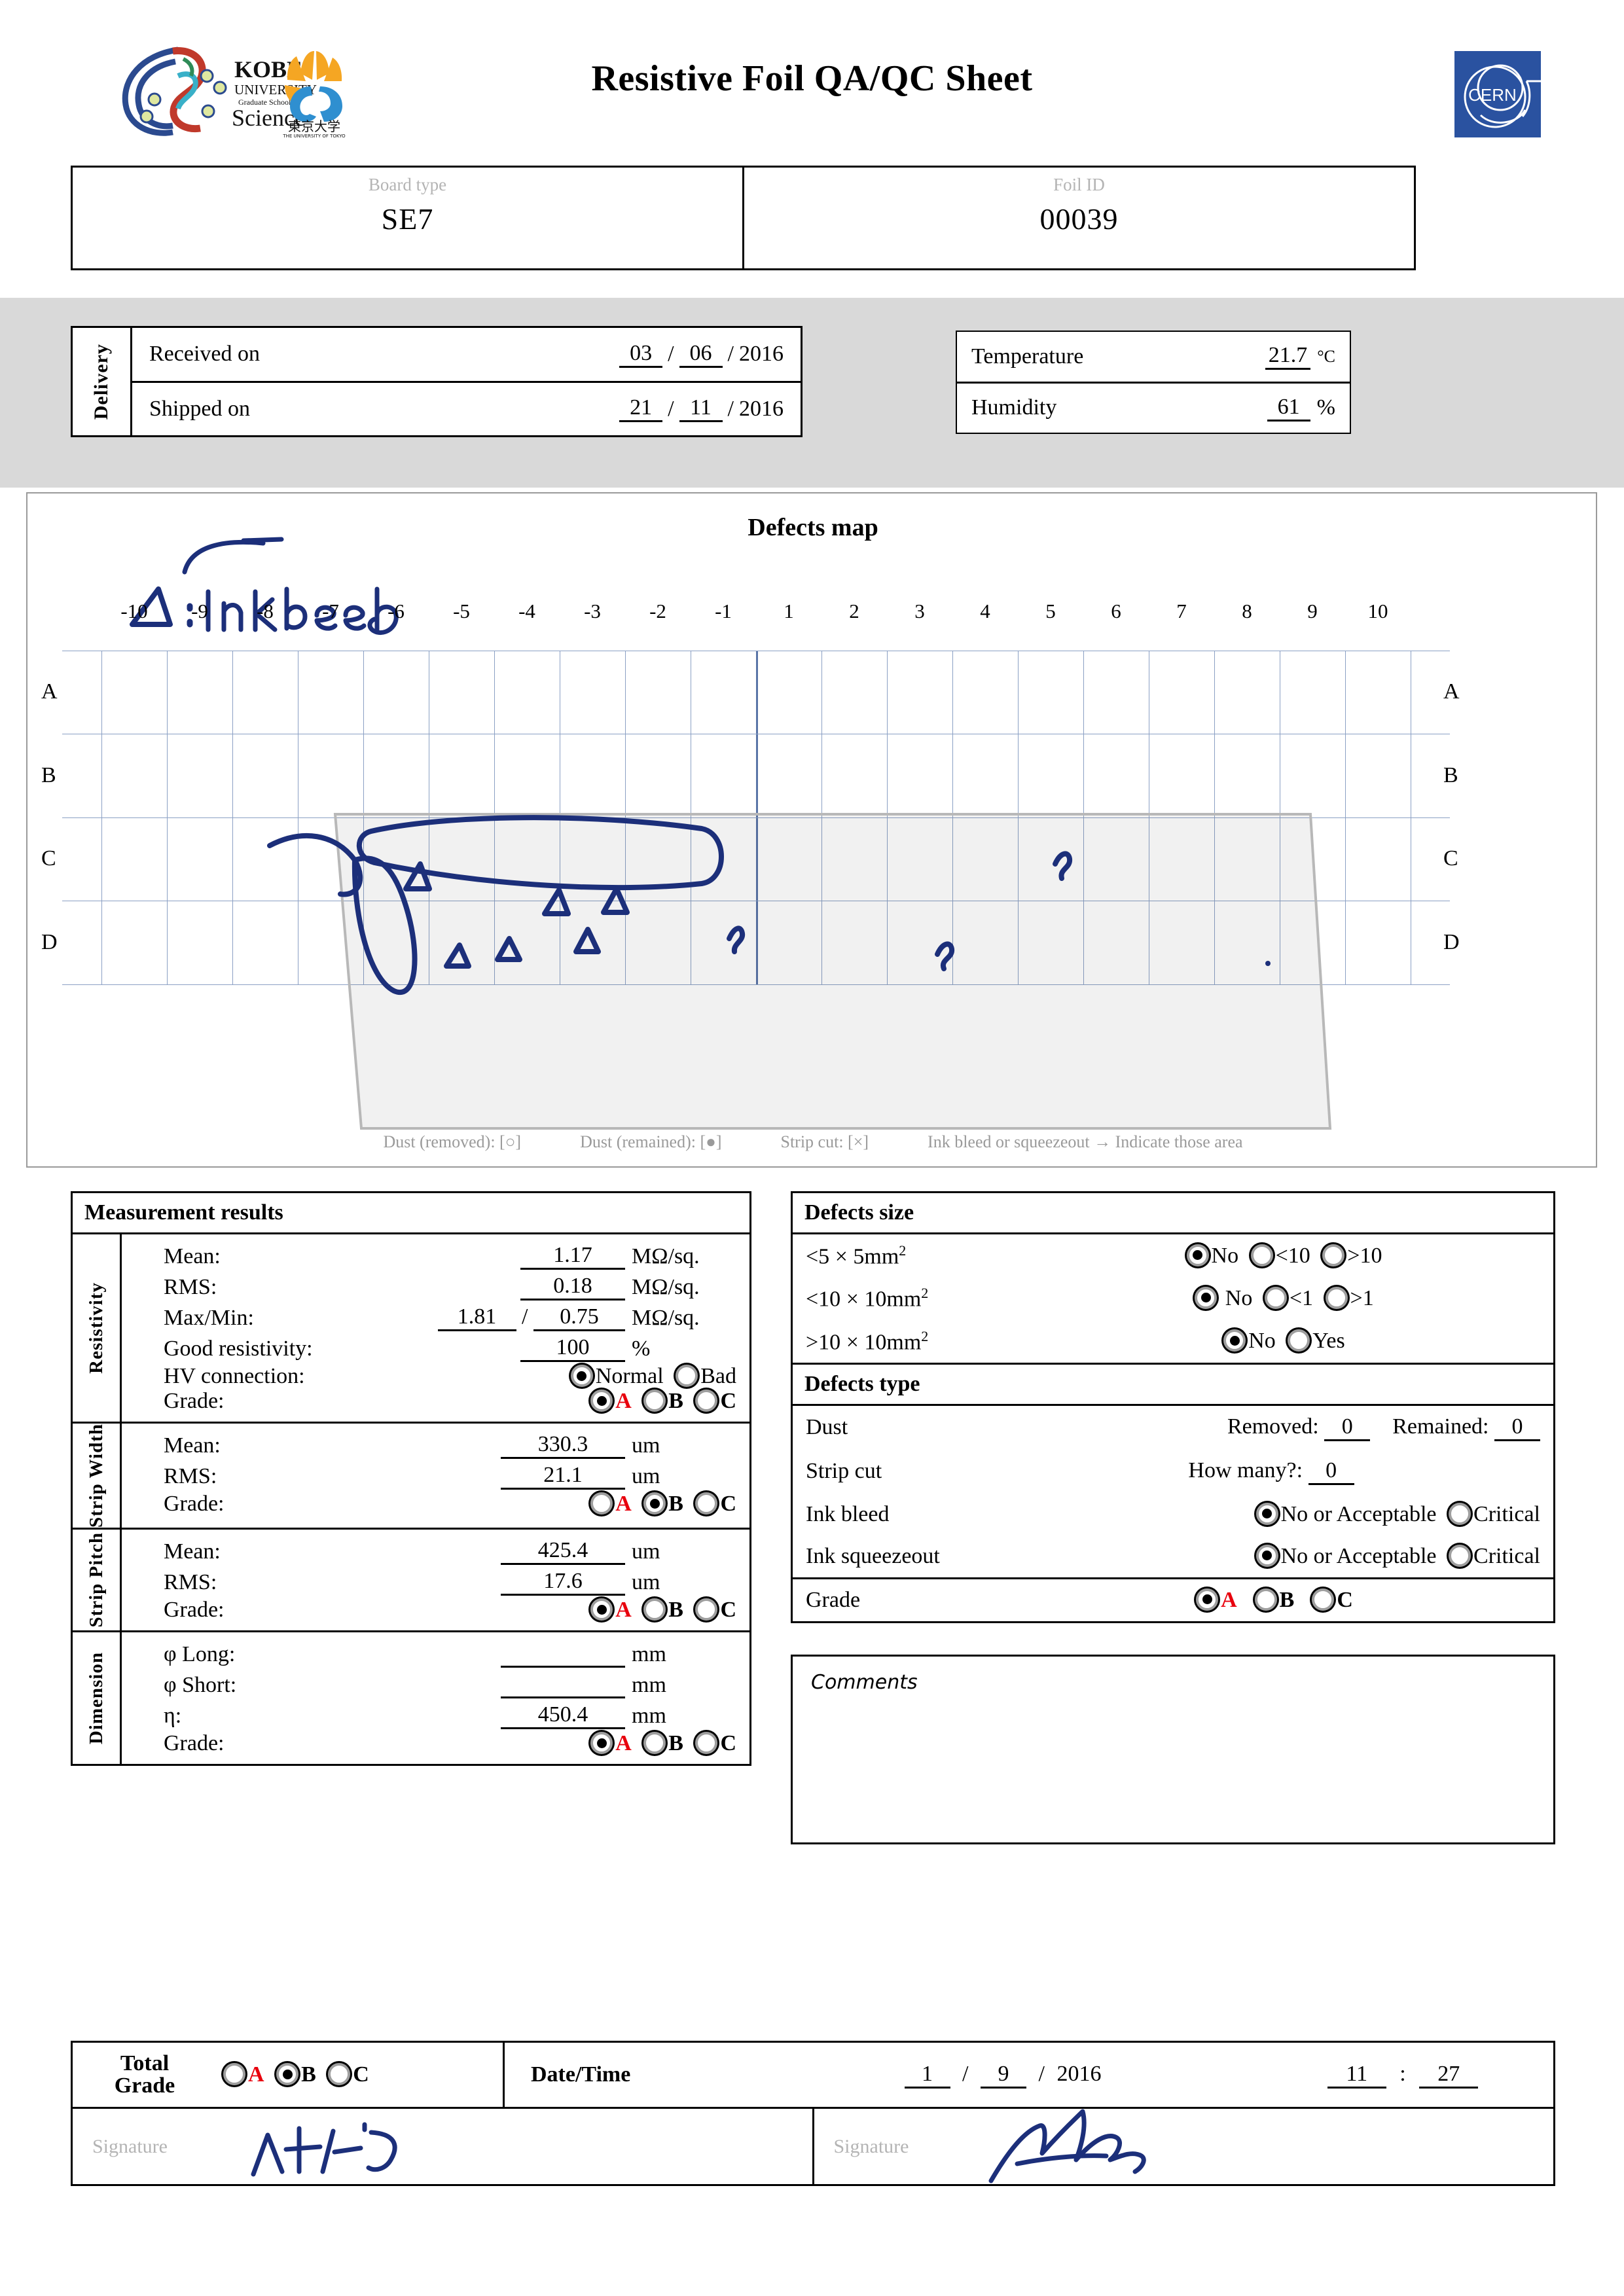  I want to click on time-minute-field: 27, so click(1449, 2075).